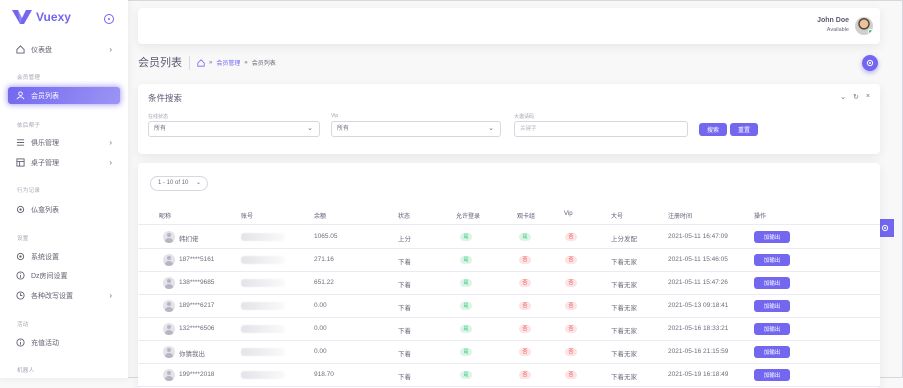 Image resolution: width=903 pixels, height=388 pixels. Describe the element at coordinates (416, 129) in the screenshot. I see `vip-select: 所有 ⌄` at that location.